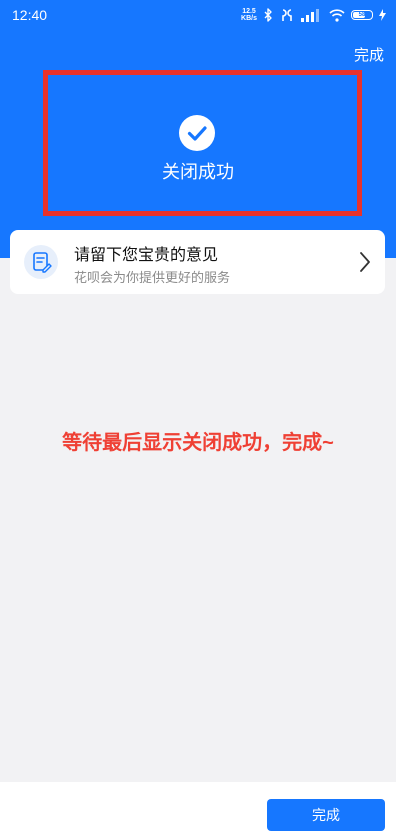  Describe the element at coordinates (310, 15) in the screenshot. I see `signal-icon` at that location.